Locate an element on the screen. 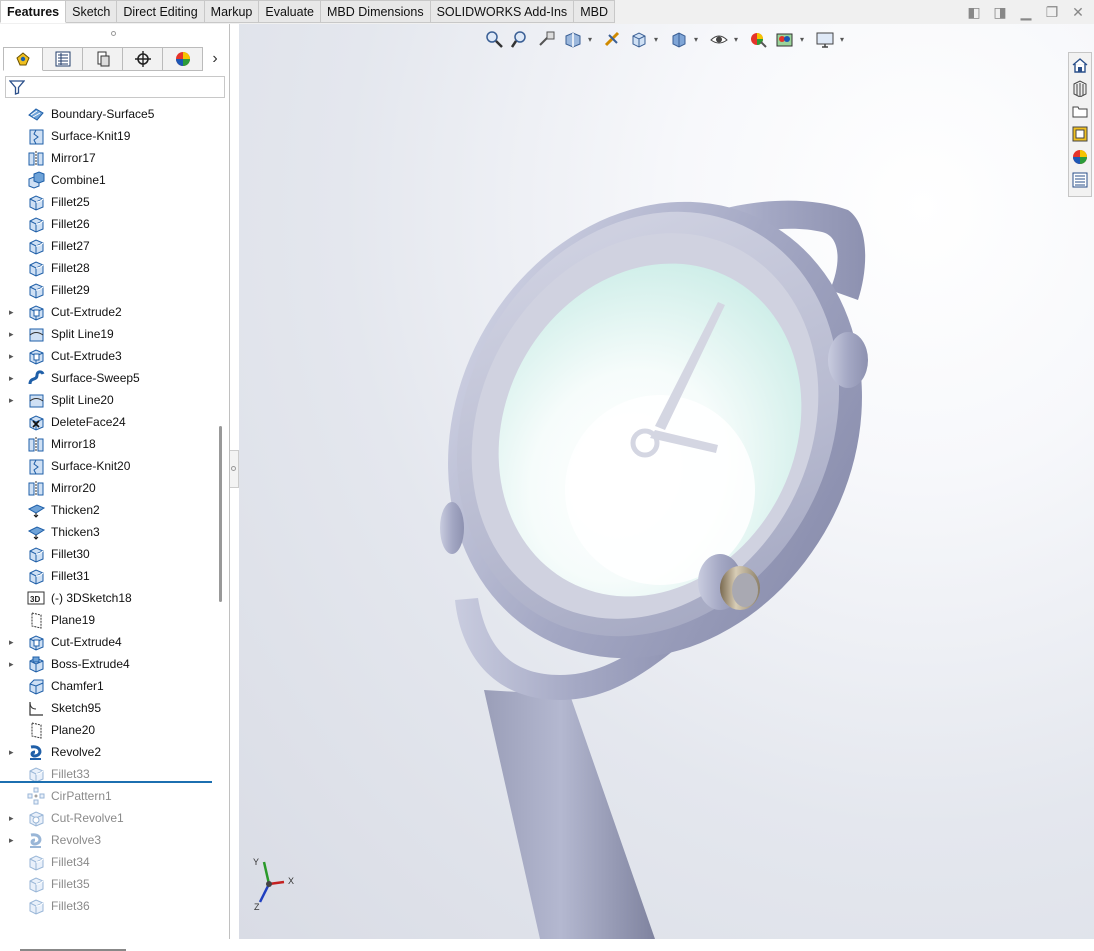 This screenshot has height=951, width=1094. feature-tree-item: DeleteFace24 is located at coordinates (107, 422).